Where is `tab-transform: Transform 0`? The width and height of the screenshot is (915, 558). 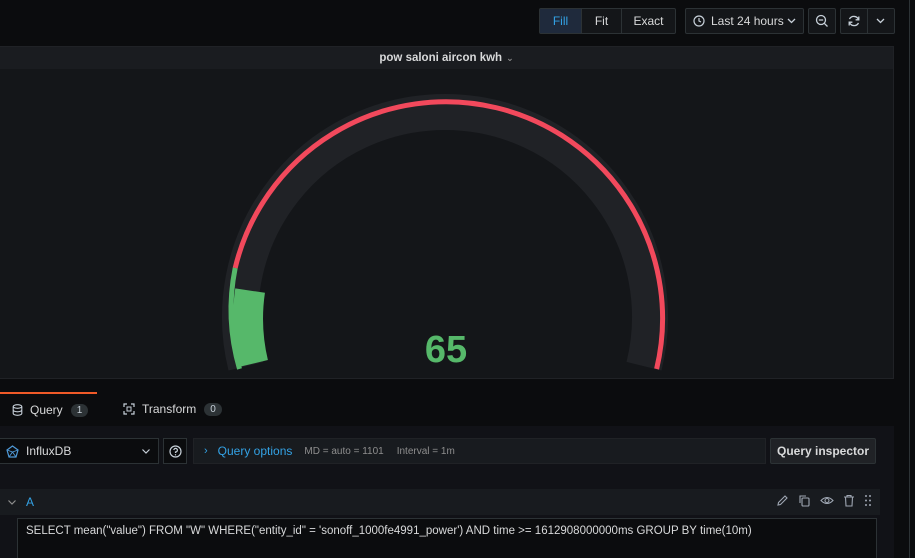 tab-transform: Transform 0 is located at coordinates (178, 409).